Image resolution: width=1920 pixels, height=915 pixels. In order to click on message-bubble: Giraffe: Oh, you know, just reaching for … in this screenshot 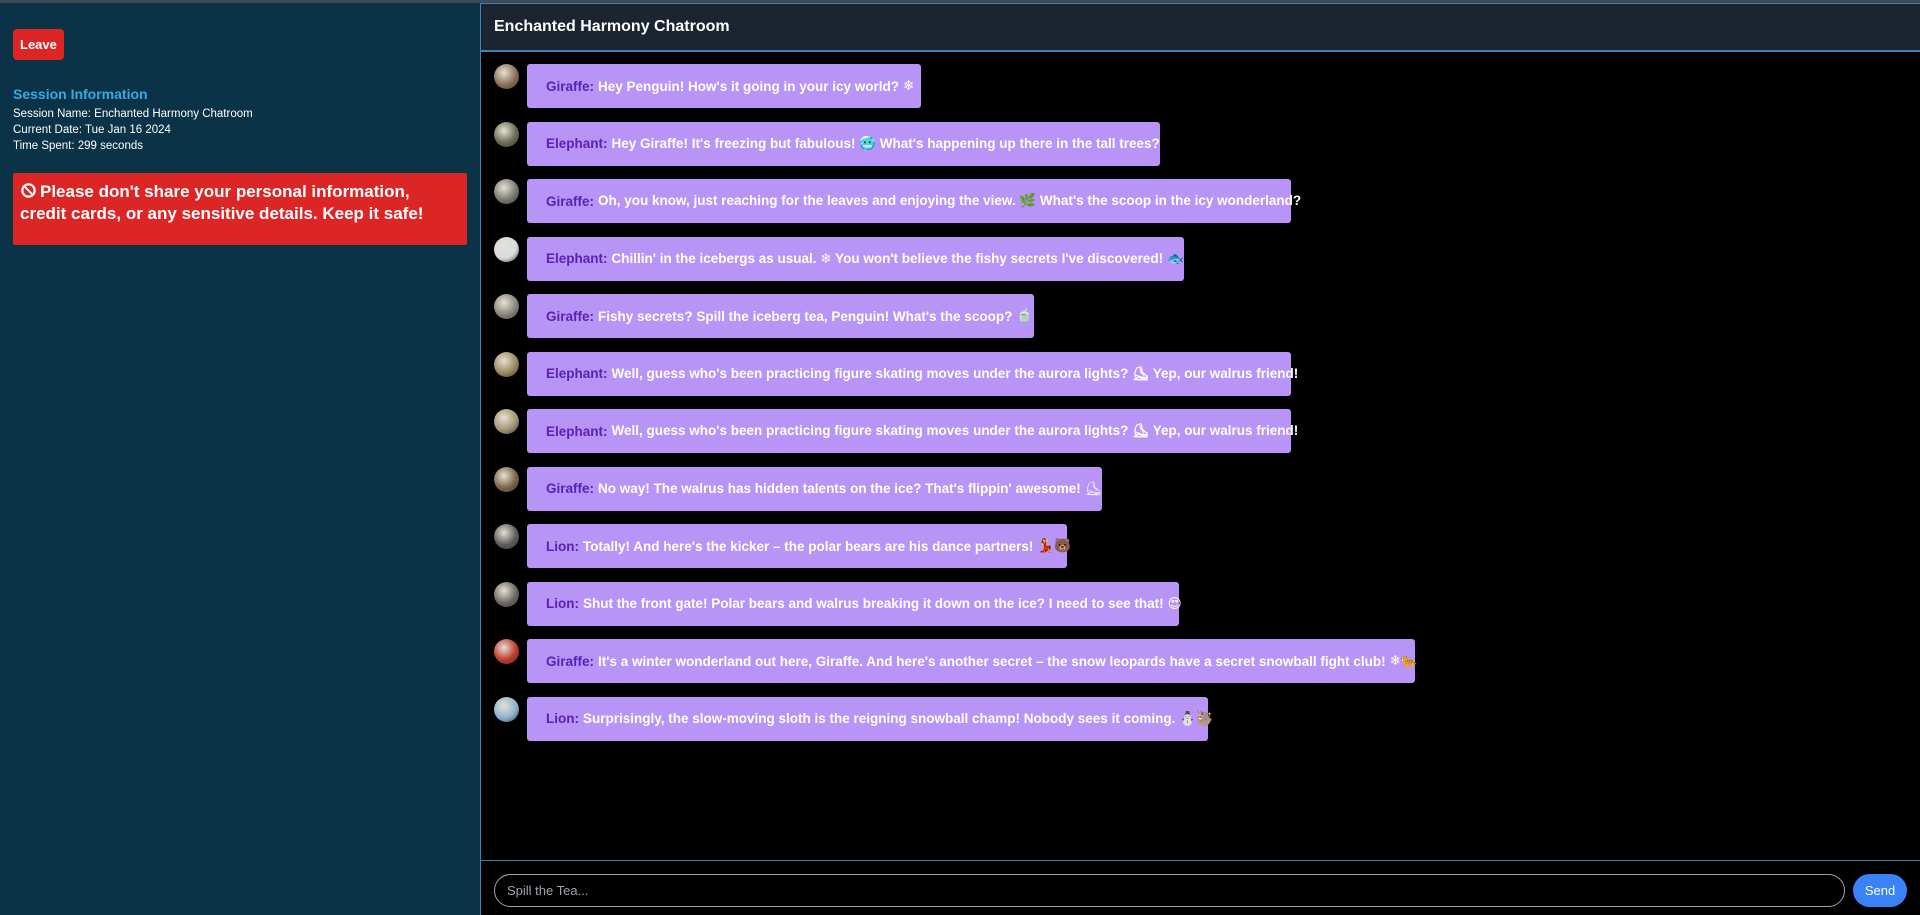, I will do `click(914, 201)`.